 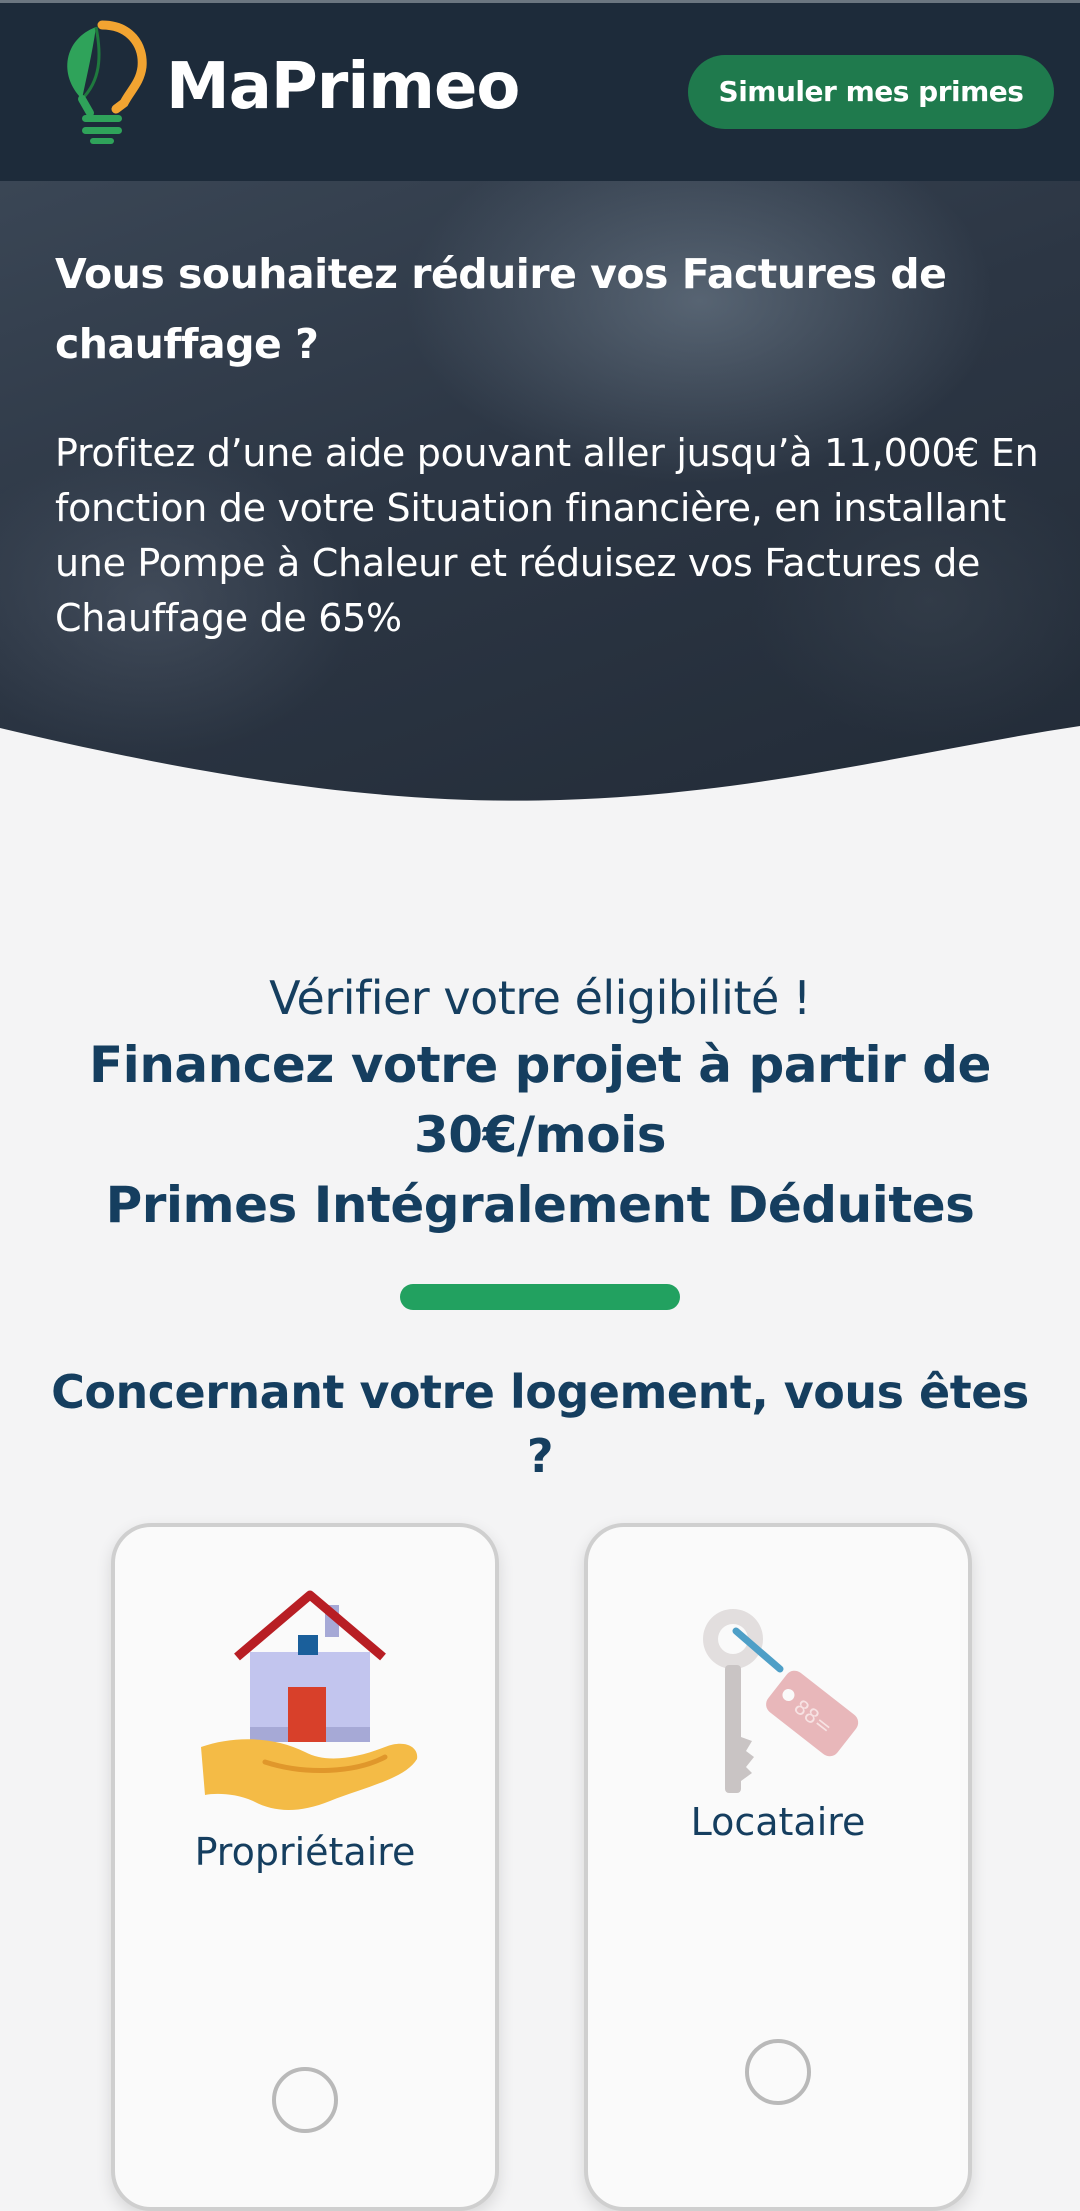 I want to click on eligibility-subtitle: Vérifier votre éligibilité !, so click(x=540, y=998).